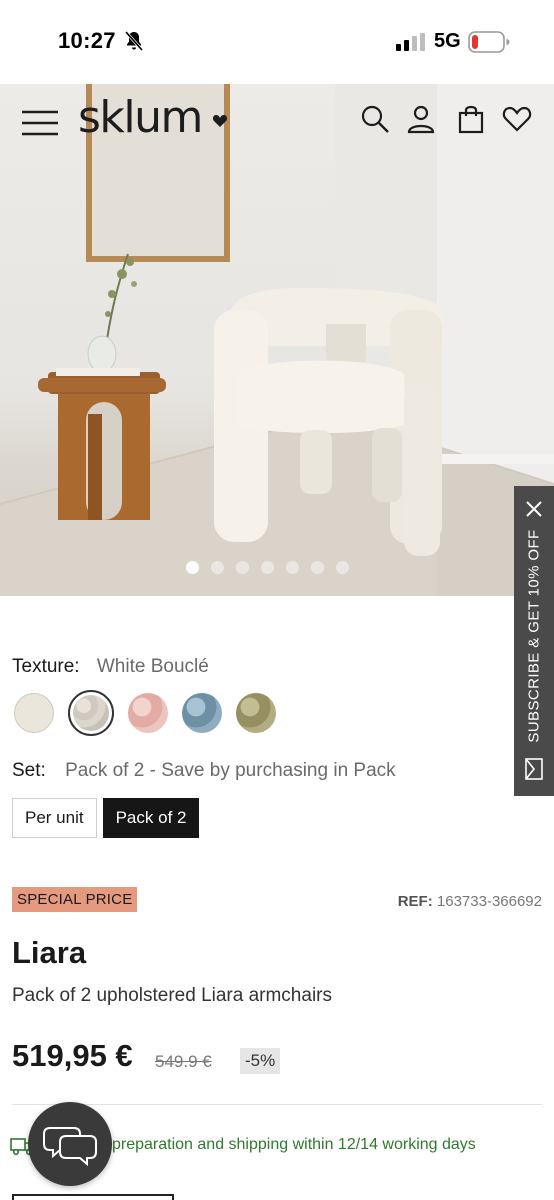 Image resolution: width=554 pixels, height=1200 pixels. Describe the element at coordinates (534, 509) in the screenshot. I see `close-icon` at that location.